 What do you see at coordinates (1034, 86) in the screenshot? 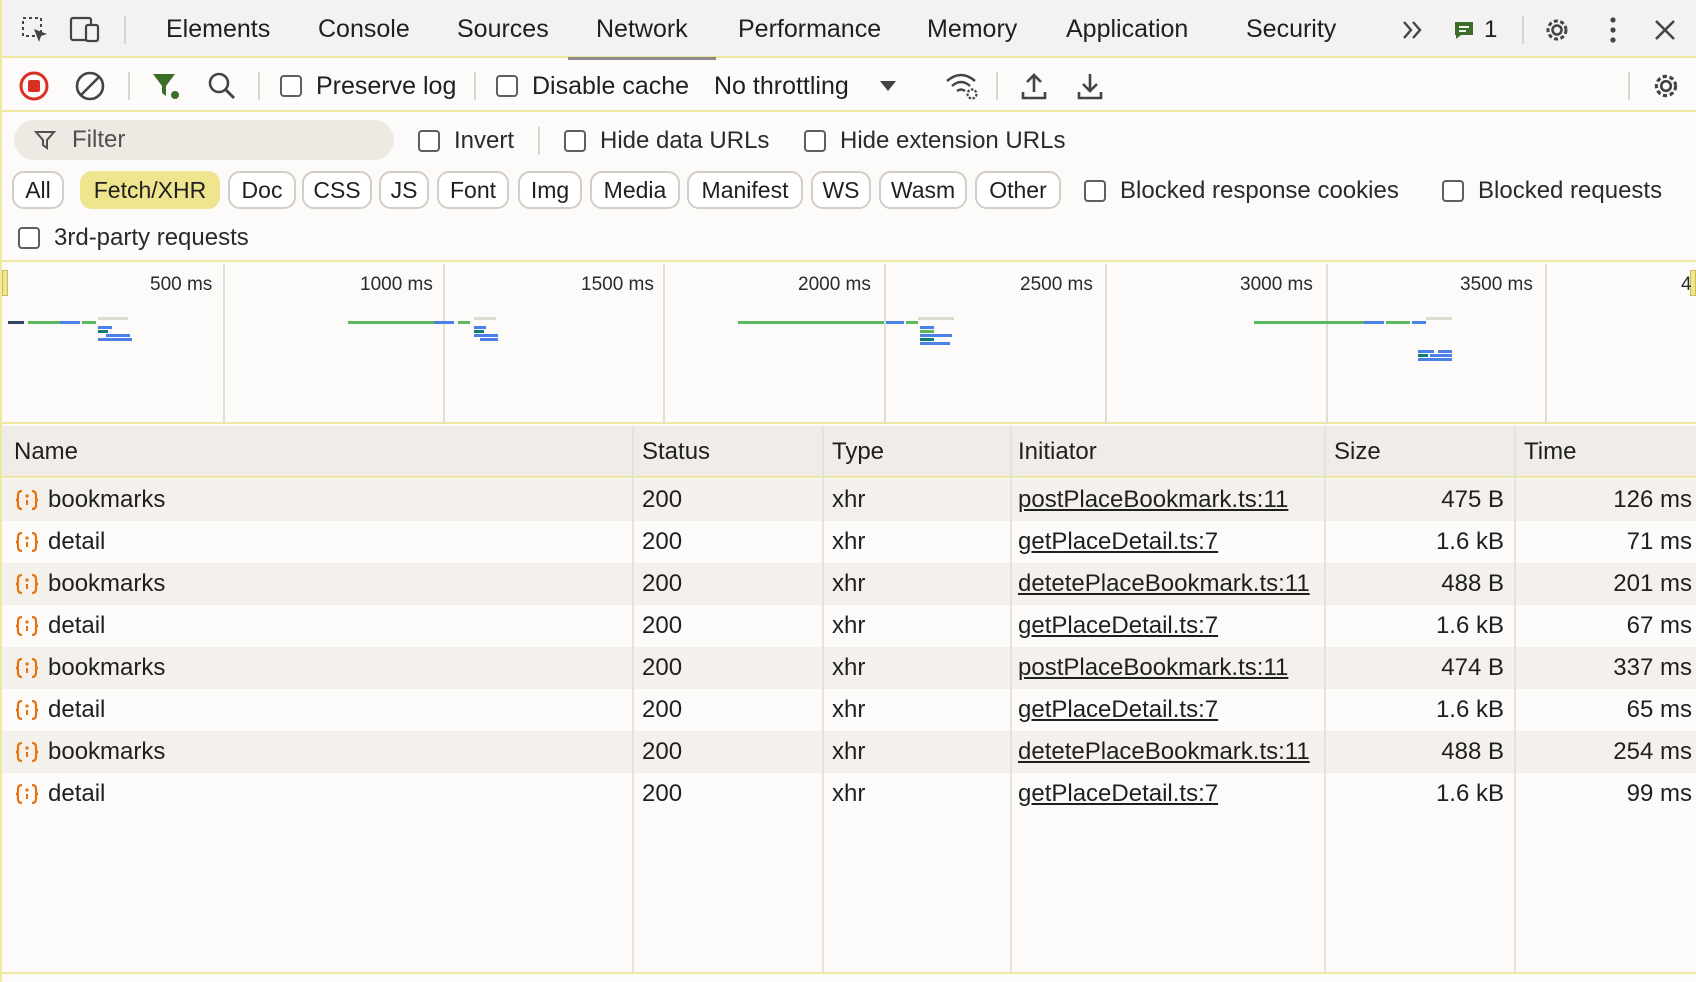
I see `import-har-icon` at bounding box center [1034, 86].